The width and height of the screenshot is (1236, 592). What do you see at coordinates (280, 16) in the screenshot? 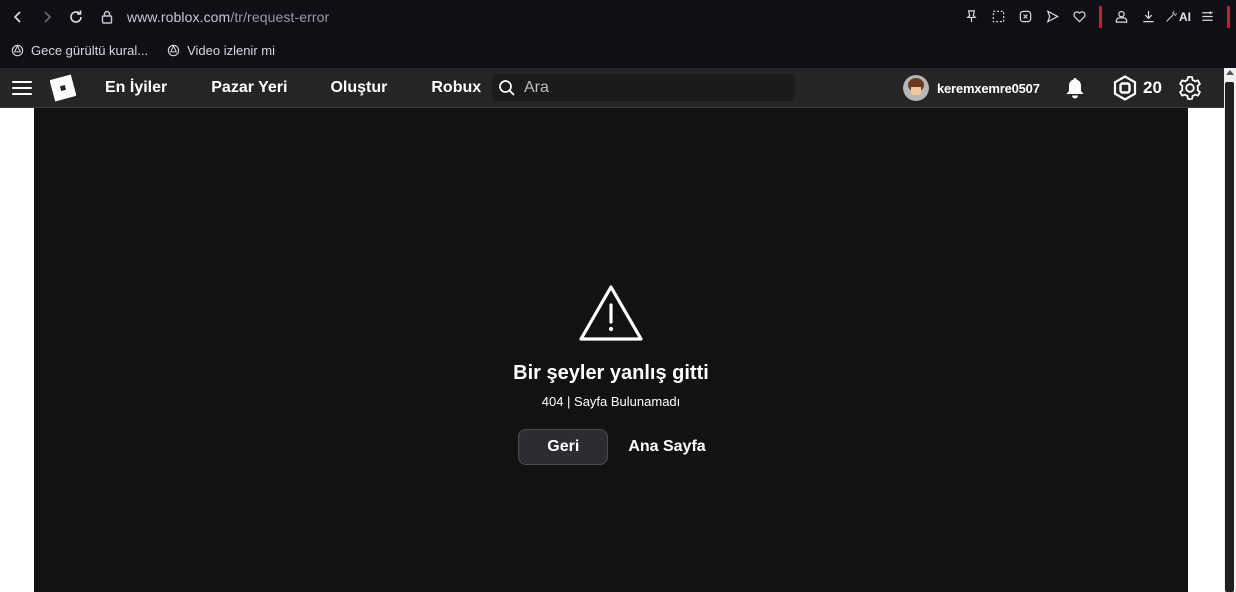
I see `url-path: /tr/request-error` at bounding box center [280, 16].